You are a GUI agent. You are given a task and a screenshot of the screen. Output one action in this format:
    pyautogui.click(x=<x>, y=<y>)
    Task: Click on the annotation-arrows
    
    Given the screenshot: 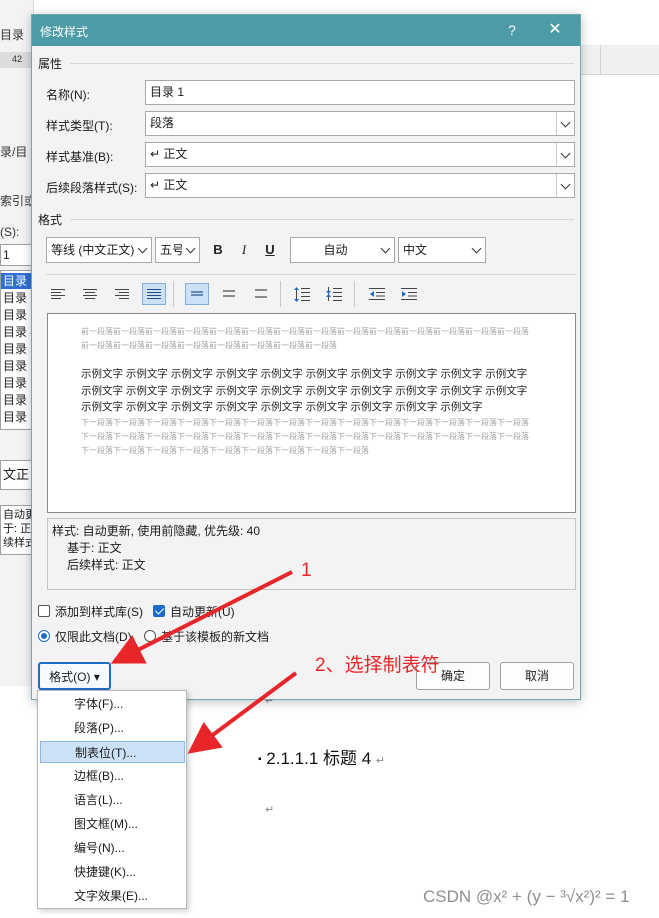 What is the action you would take?
    pyautogui.click(x=204, y=662)
    